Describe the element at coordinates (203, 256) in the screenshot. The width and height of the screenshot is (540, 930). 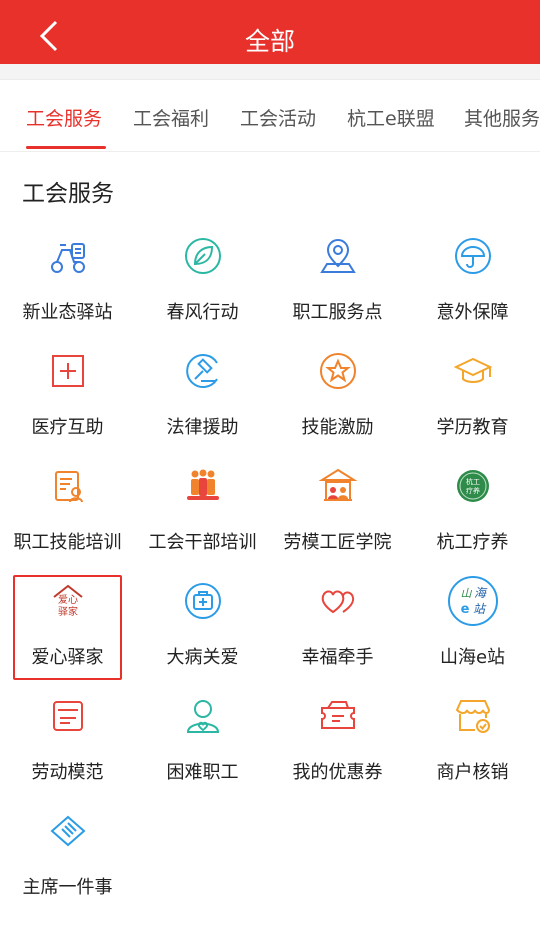
I see `leaf-icon` at that location.